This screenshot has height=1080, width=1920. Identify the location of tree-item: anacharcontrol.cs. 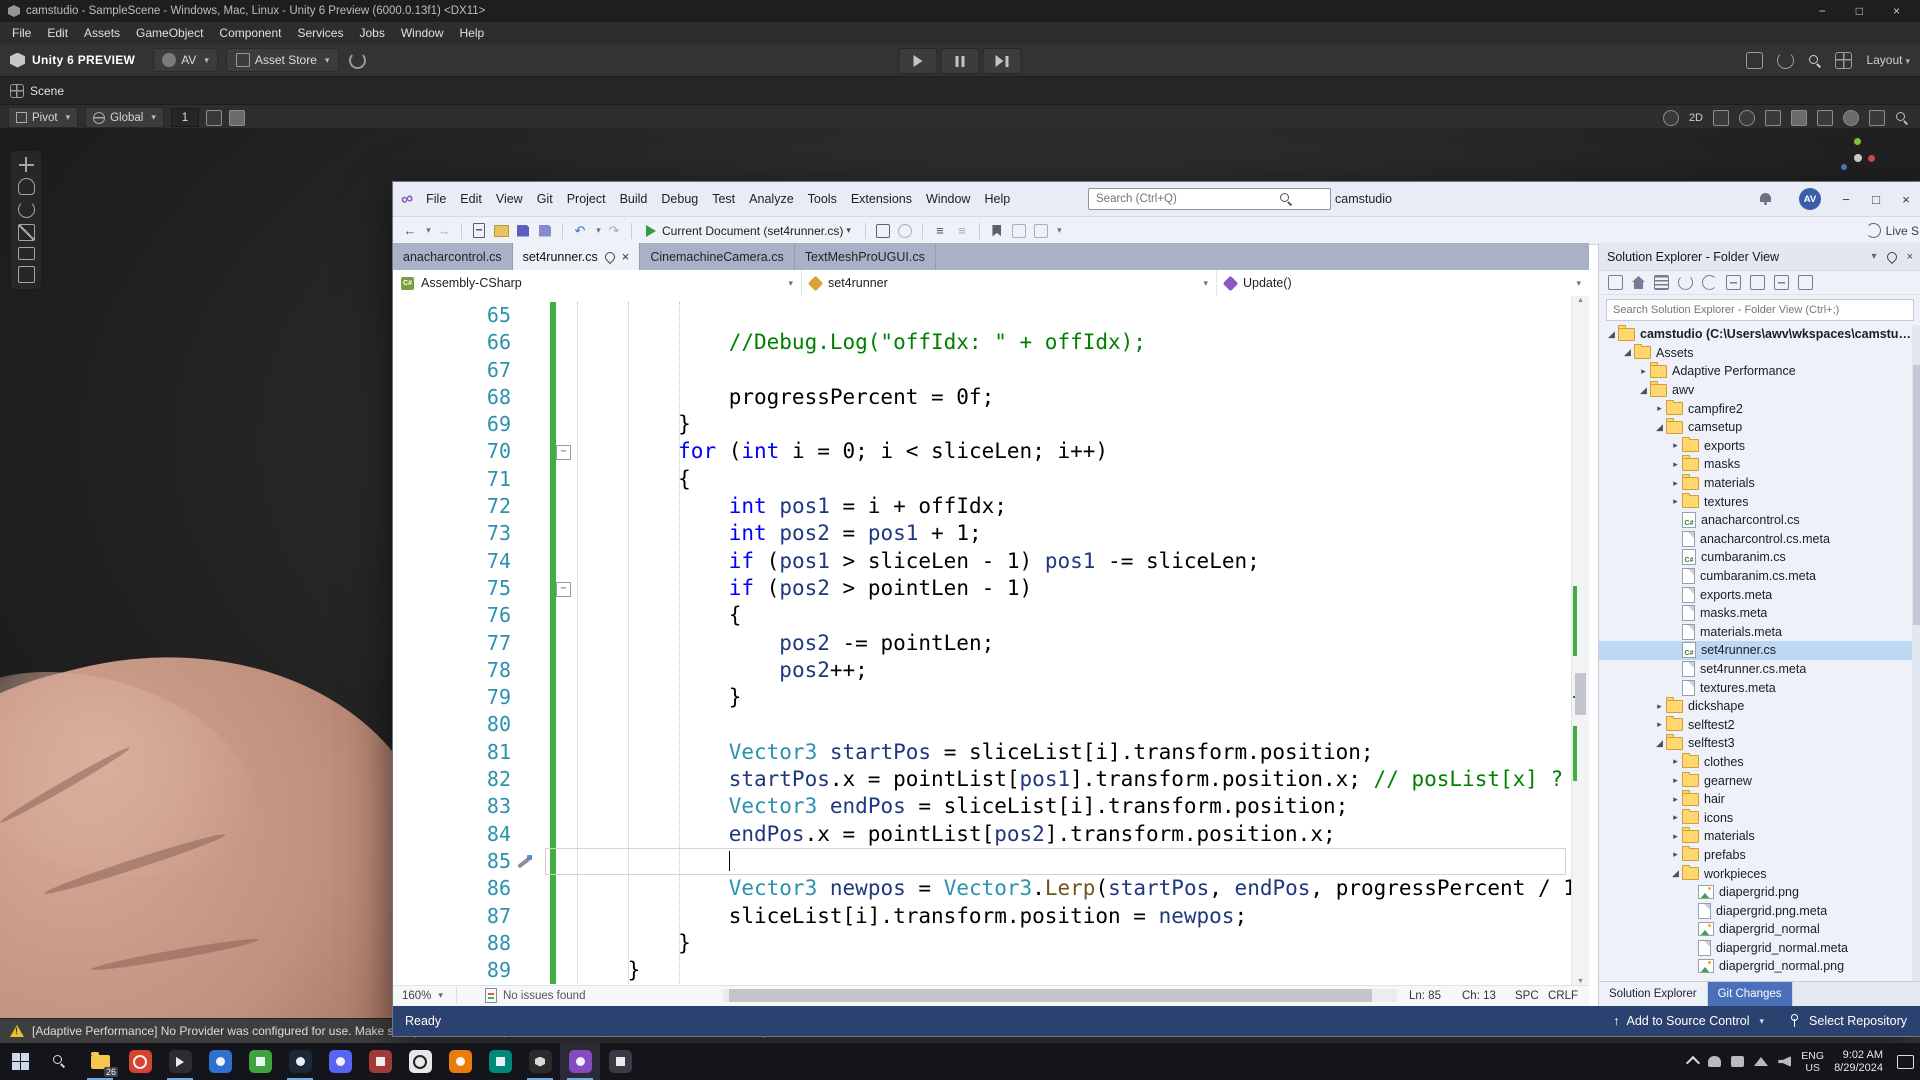
(1755, 520).